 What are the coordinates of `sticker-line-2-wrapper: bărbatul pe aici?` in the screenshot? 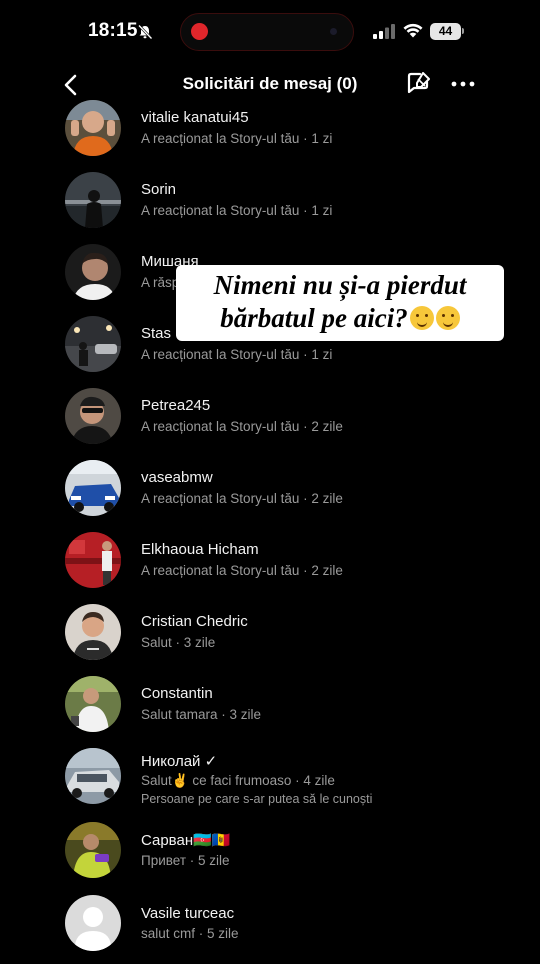 It's located at (340, 318).